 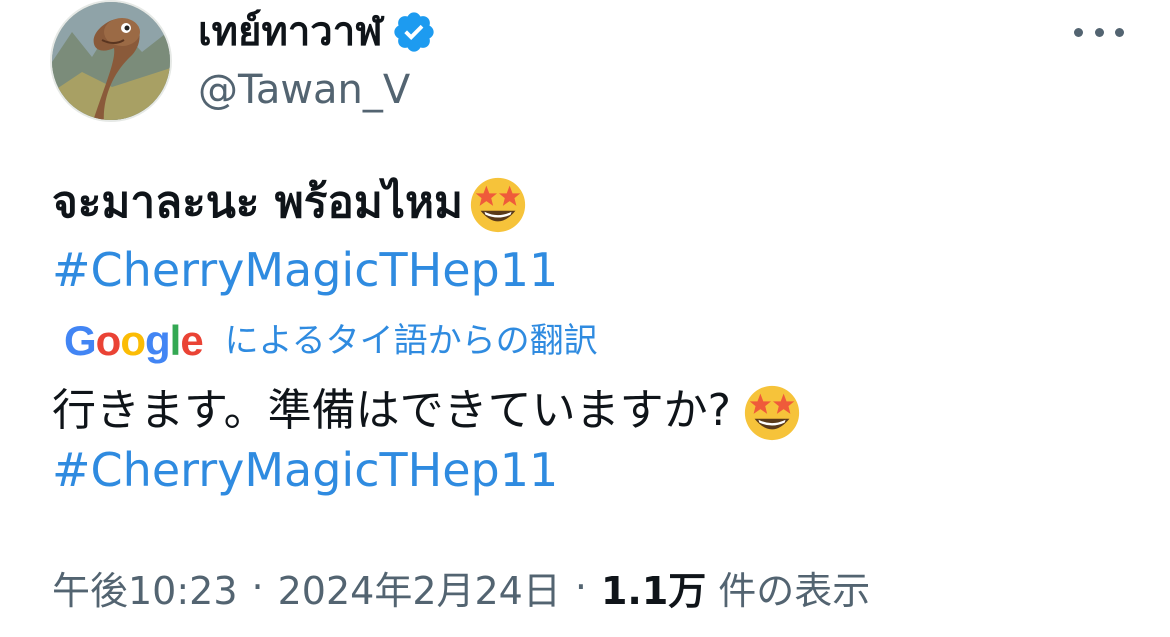 I want to click on tweet-meta: 午後10:23 · 2024年2月24日 · 1.1万 件の表示, so click(x=461, y=587).